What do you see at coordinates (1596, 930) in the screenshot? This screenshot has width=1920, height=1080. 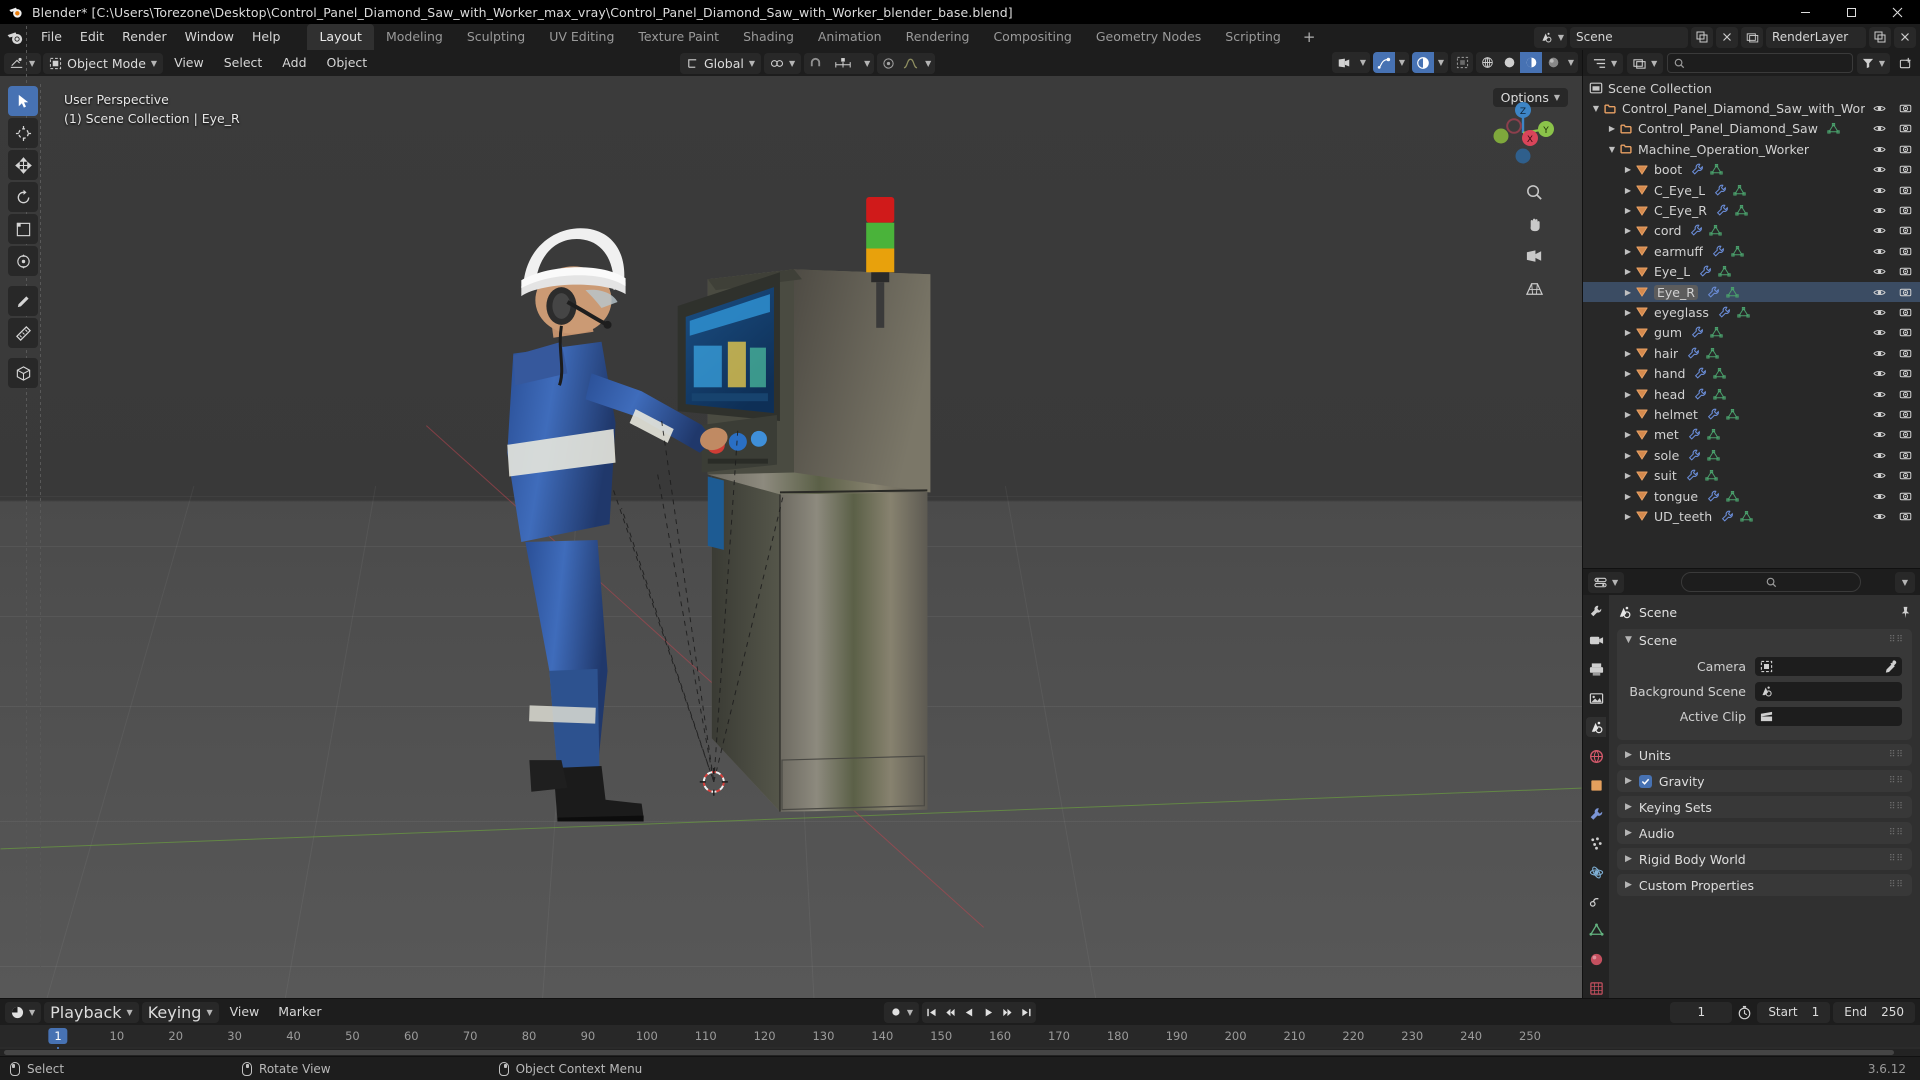 I see `tab-data-properties` at bounding box center [1596, 930].